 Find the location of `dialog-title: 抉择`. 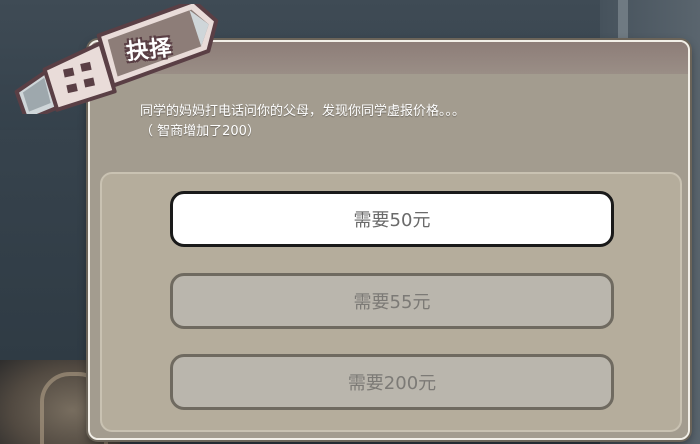

dialog-title: 抉择 is located at coordinates (149, 50).